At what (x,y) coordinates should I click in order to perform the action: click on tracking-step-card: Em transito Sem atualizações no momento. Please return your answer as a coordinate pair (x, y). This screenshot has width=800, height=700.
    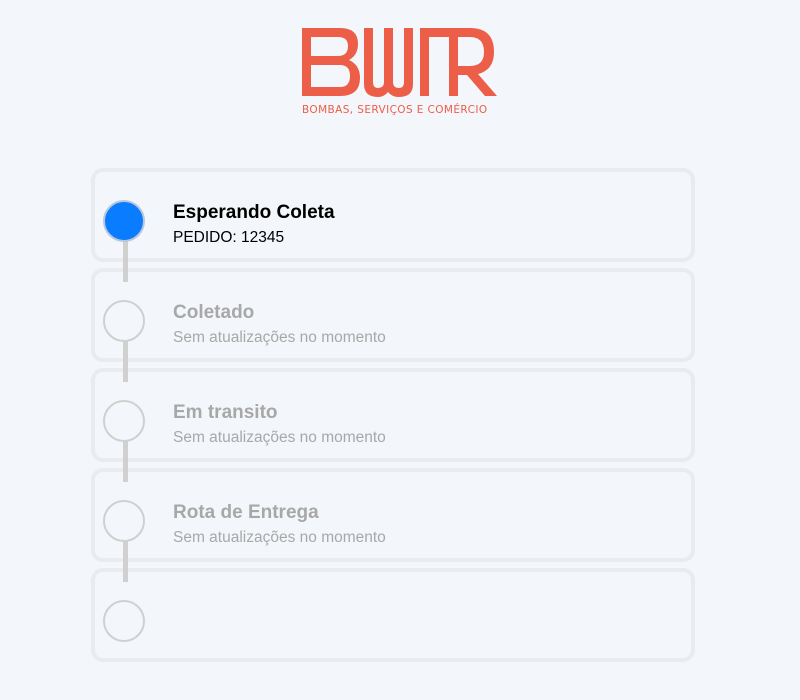
    Looking at the image, I should click on (393, 425).